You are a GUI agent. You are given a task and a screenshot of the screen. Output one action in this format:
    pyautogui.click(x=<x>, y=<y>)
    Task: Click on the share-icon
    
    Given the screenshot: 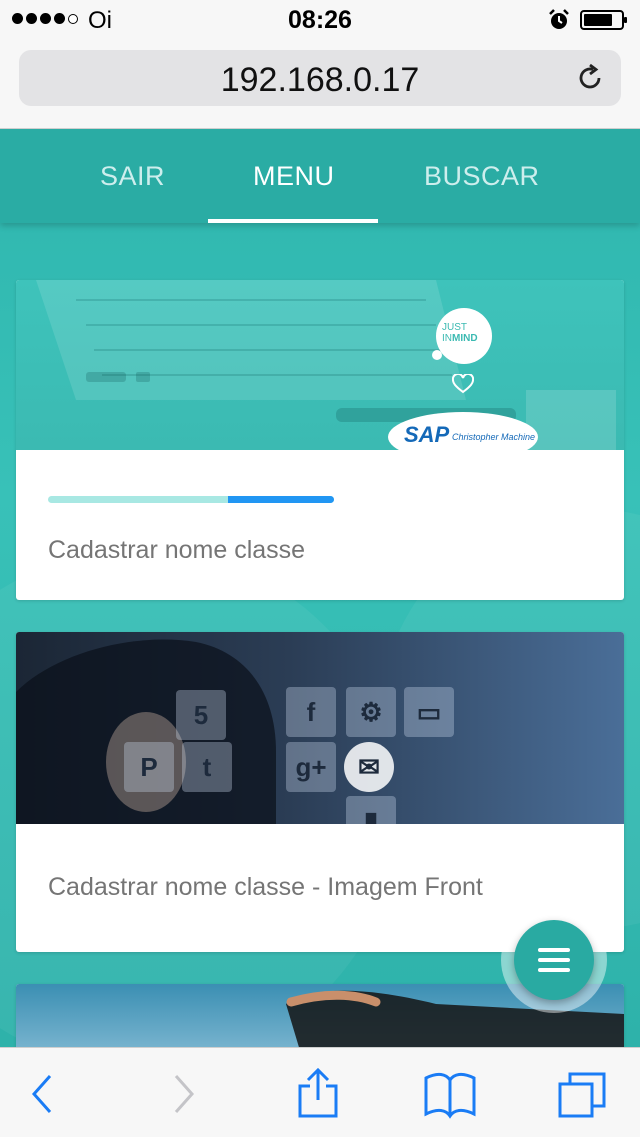 What is the action you would take?
    pyautogui.click(x=318, y=1094)
    